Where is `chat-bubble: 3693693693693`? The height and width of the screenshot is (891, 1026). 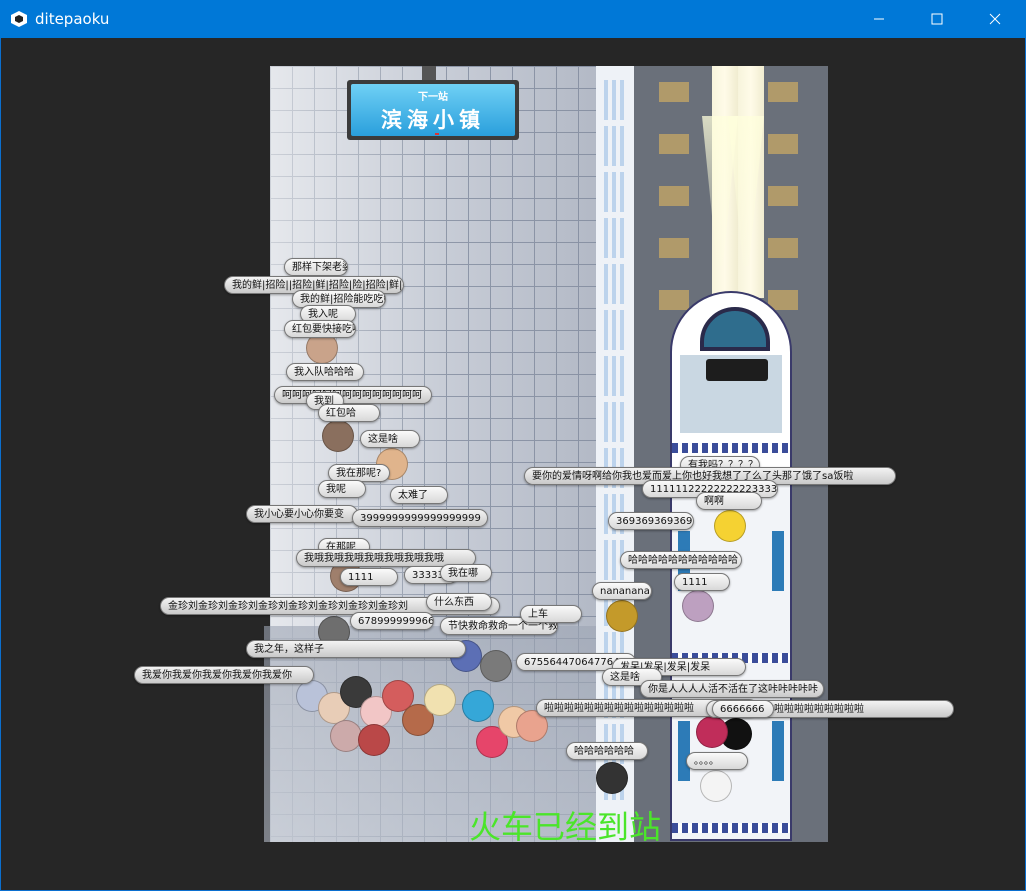
chat-bubble: 3693693693693 is located at coordinates (651, 521).